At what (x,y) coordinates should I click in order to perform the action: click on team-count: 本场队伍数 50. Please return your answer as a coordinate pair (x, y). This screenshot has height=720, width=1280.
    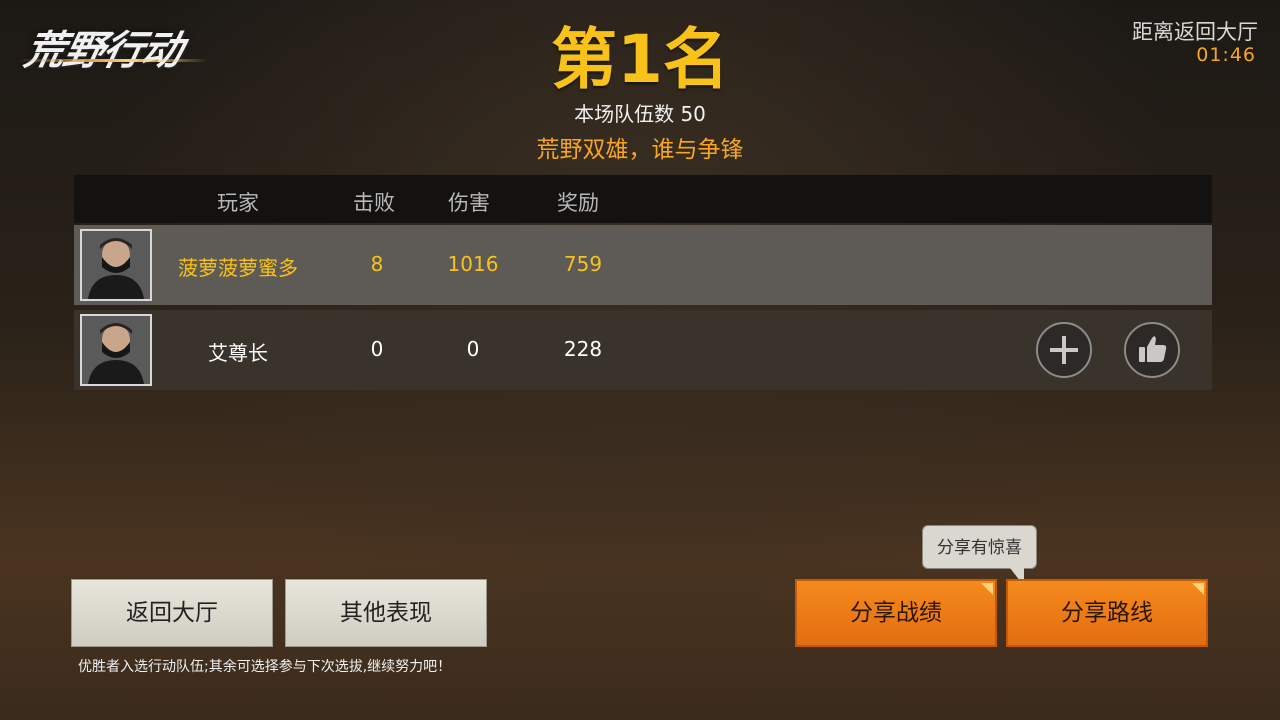
    Looking at the image, I should click on (640, 114).